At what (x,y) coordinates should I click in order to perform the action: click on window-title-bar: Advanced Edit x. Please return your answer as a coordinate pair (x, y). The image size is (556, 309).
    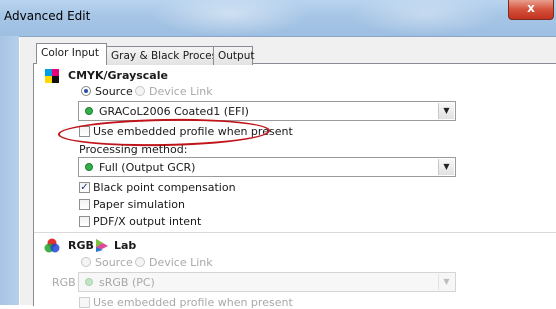
    Looking at the image, I should click on (278, 18).